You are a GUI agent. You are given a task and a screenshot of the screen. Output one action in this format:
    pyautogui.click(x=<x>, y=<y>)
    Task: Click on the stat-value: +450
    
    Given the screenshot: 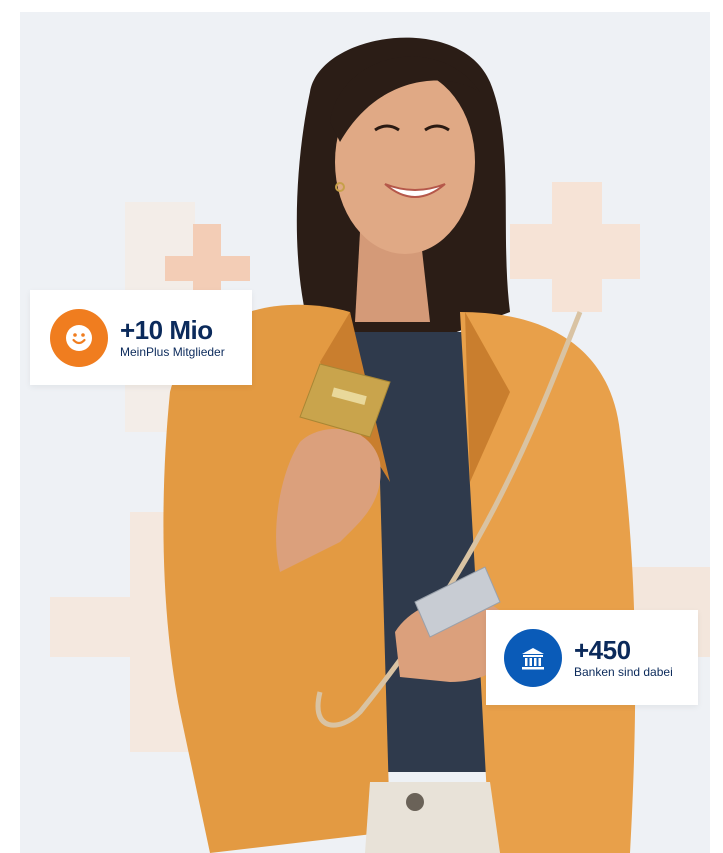 What is the action you would take?
    pyautogui.click(x=602, y=649)
    